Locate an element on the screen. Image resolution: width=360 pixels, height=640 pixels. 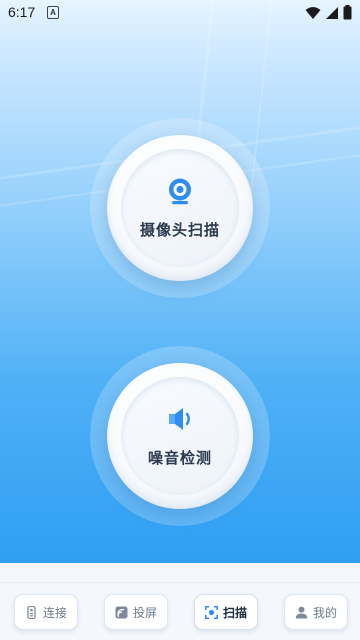
camera-scan-button: 摄像头扫描 is located at coordinates (180, 208).